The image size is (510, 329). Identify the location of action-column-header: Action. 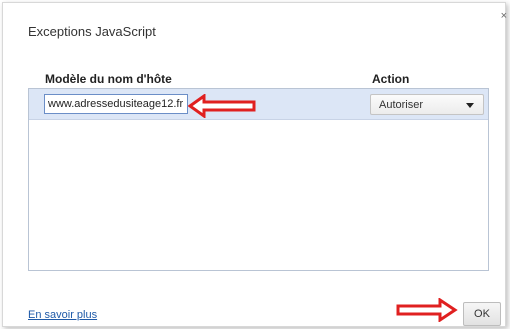
(391, 79).